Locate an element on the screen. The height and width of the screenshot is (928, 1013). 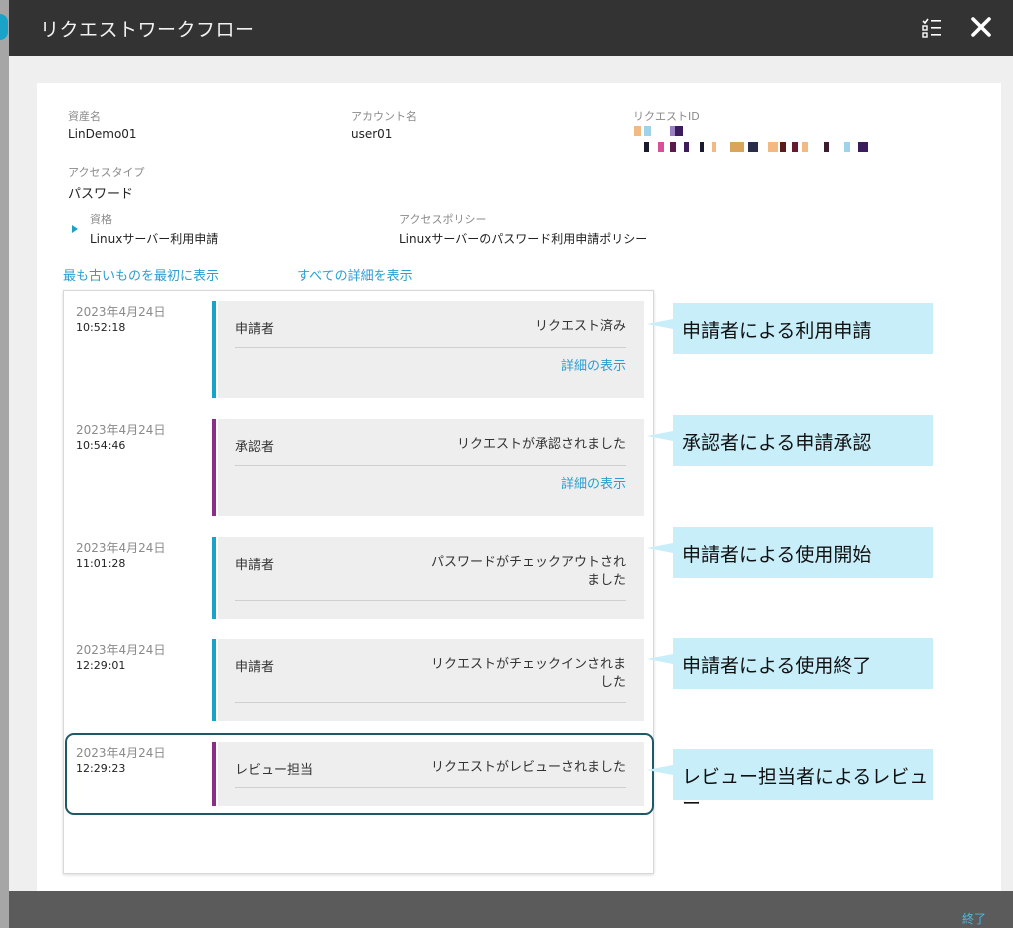
request-id-field: リクエストID is located at coordinates (666, 116).